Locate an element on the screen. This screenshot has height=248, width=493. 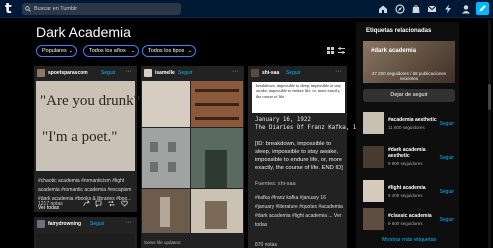
settings-icon is located at coordinates (341, 50).